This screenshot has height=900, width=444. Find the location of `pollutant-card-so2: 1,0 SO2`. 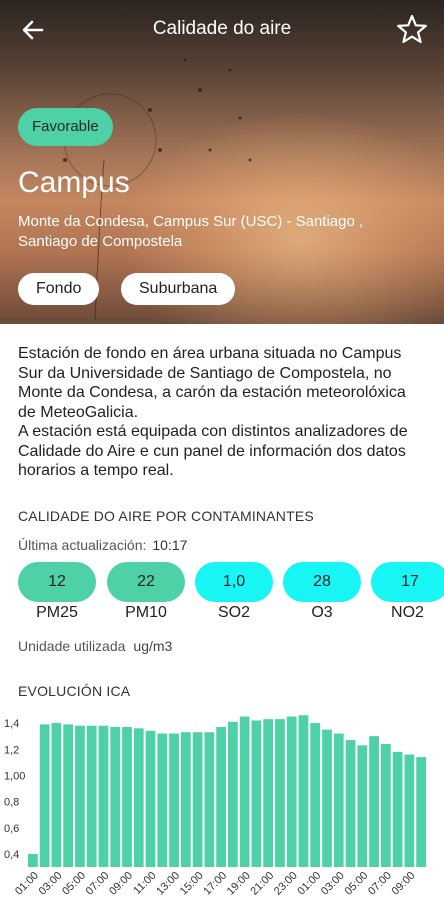

pollutant-card-so2: 1,0 SO2 is located at coordinates (234, 592).